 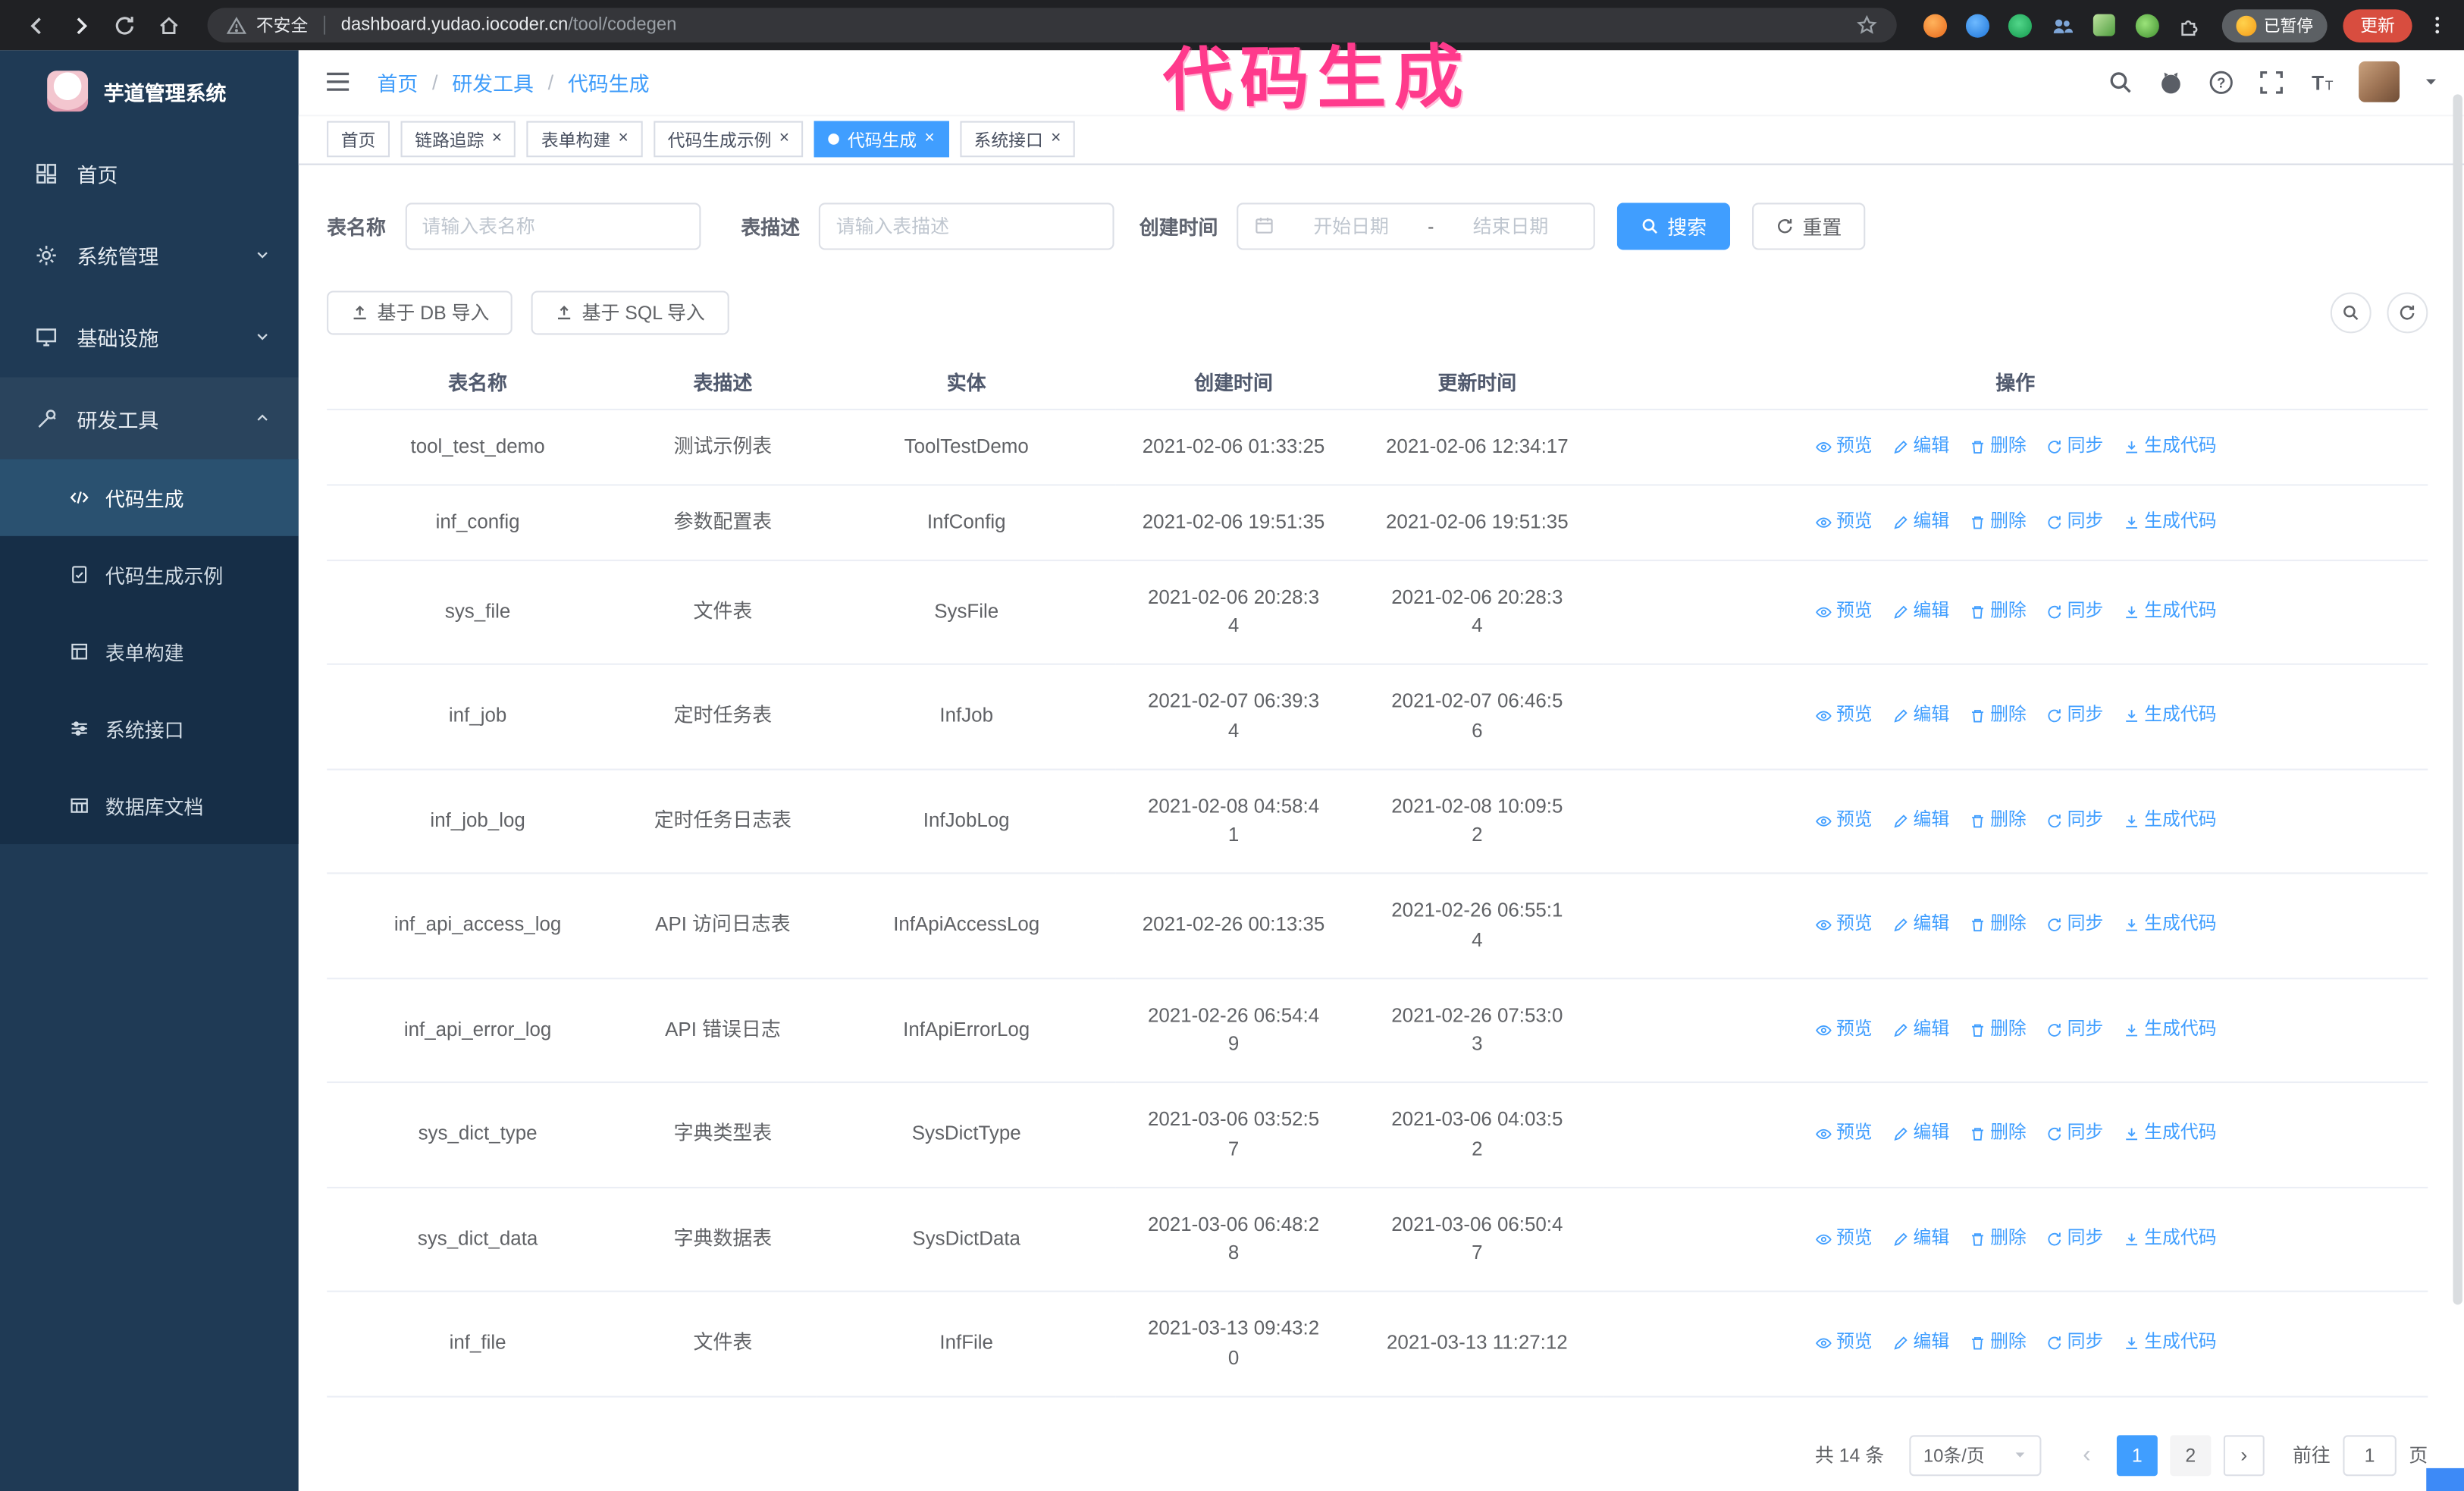 What do you see at coordinates (2120, 82) in the screenshot?
I see `search-icon` at bounding box center [2120, 82].